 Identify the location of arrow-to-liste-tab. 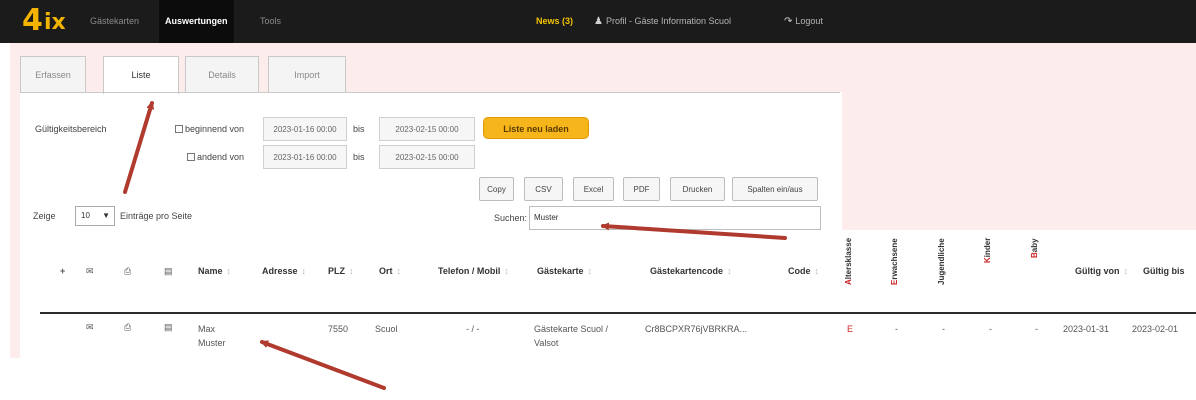
(139, 147).